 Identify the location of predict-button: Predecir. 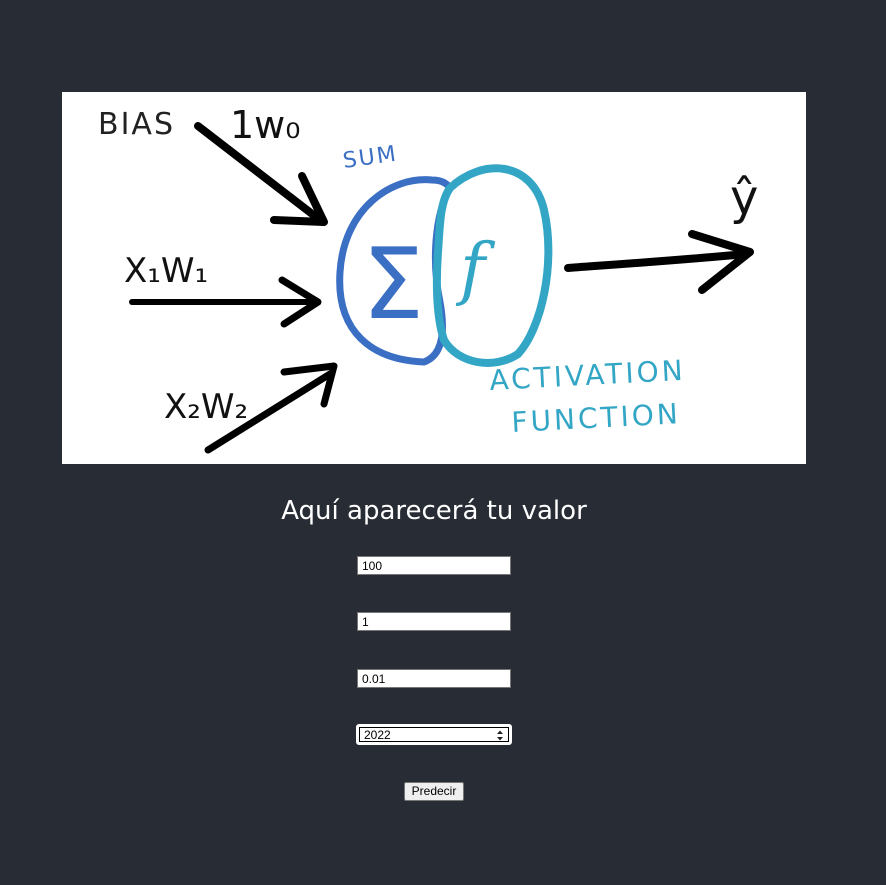
(434, 791).